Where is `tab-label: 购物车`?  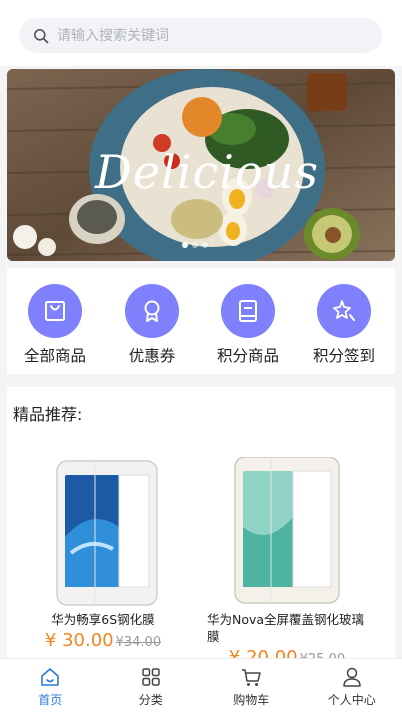 tab-label: 购物车 is located at coordinates (251, 700).